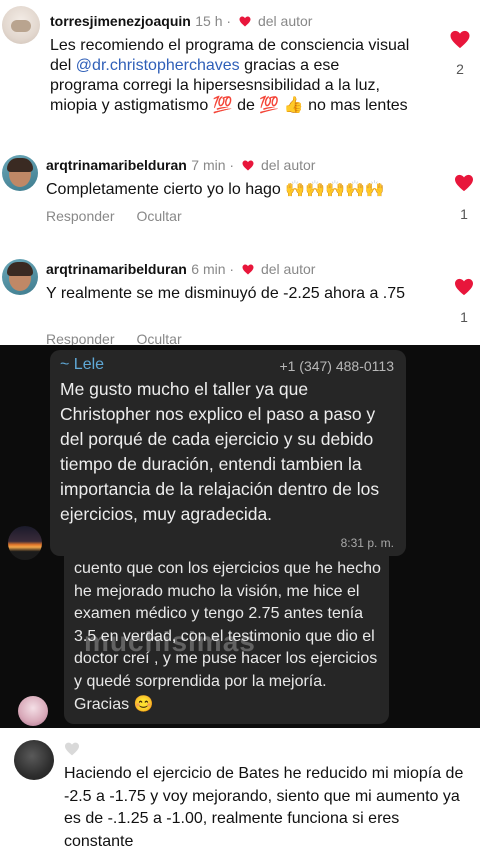 The width and height of the screenshot is (480, 854). I want to click on watermark: muchisimas, so click(170, 641).